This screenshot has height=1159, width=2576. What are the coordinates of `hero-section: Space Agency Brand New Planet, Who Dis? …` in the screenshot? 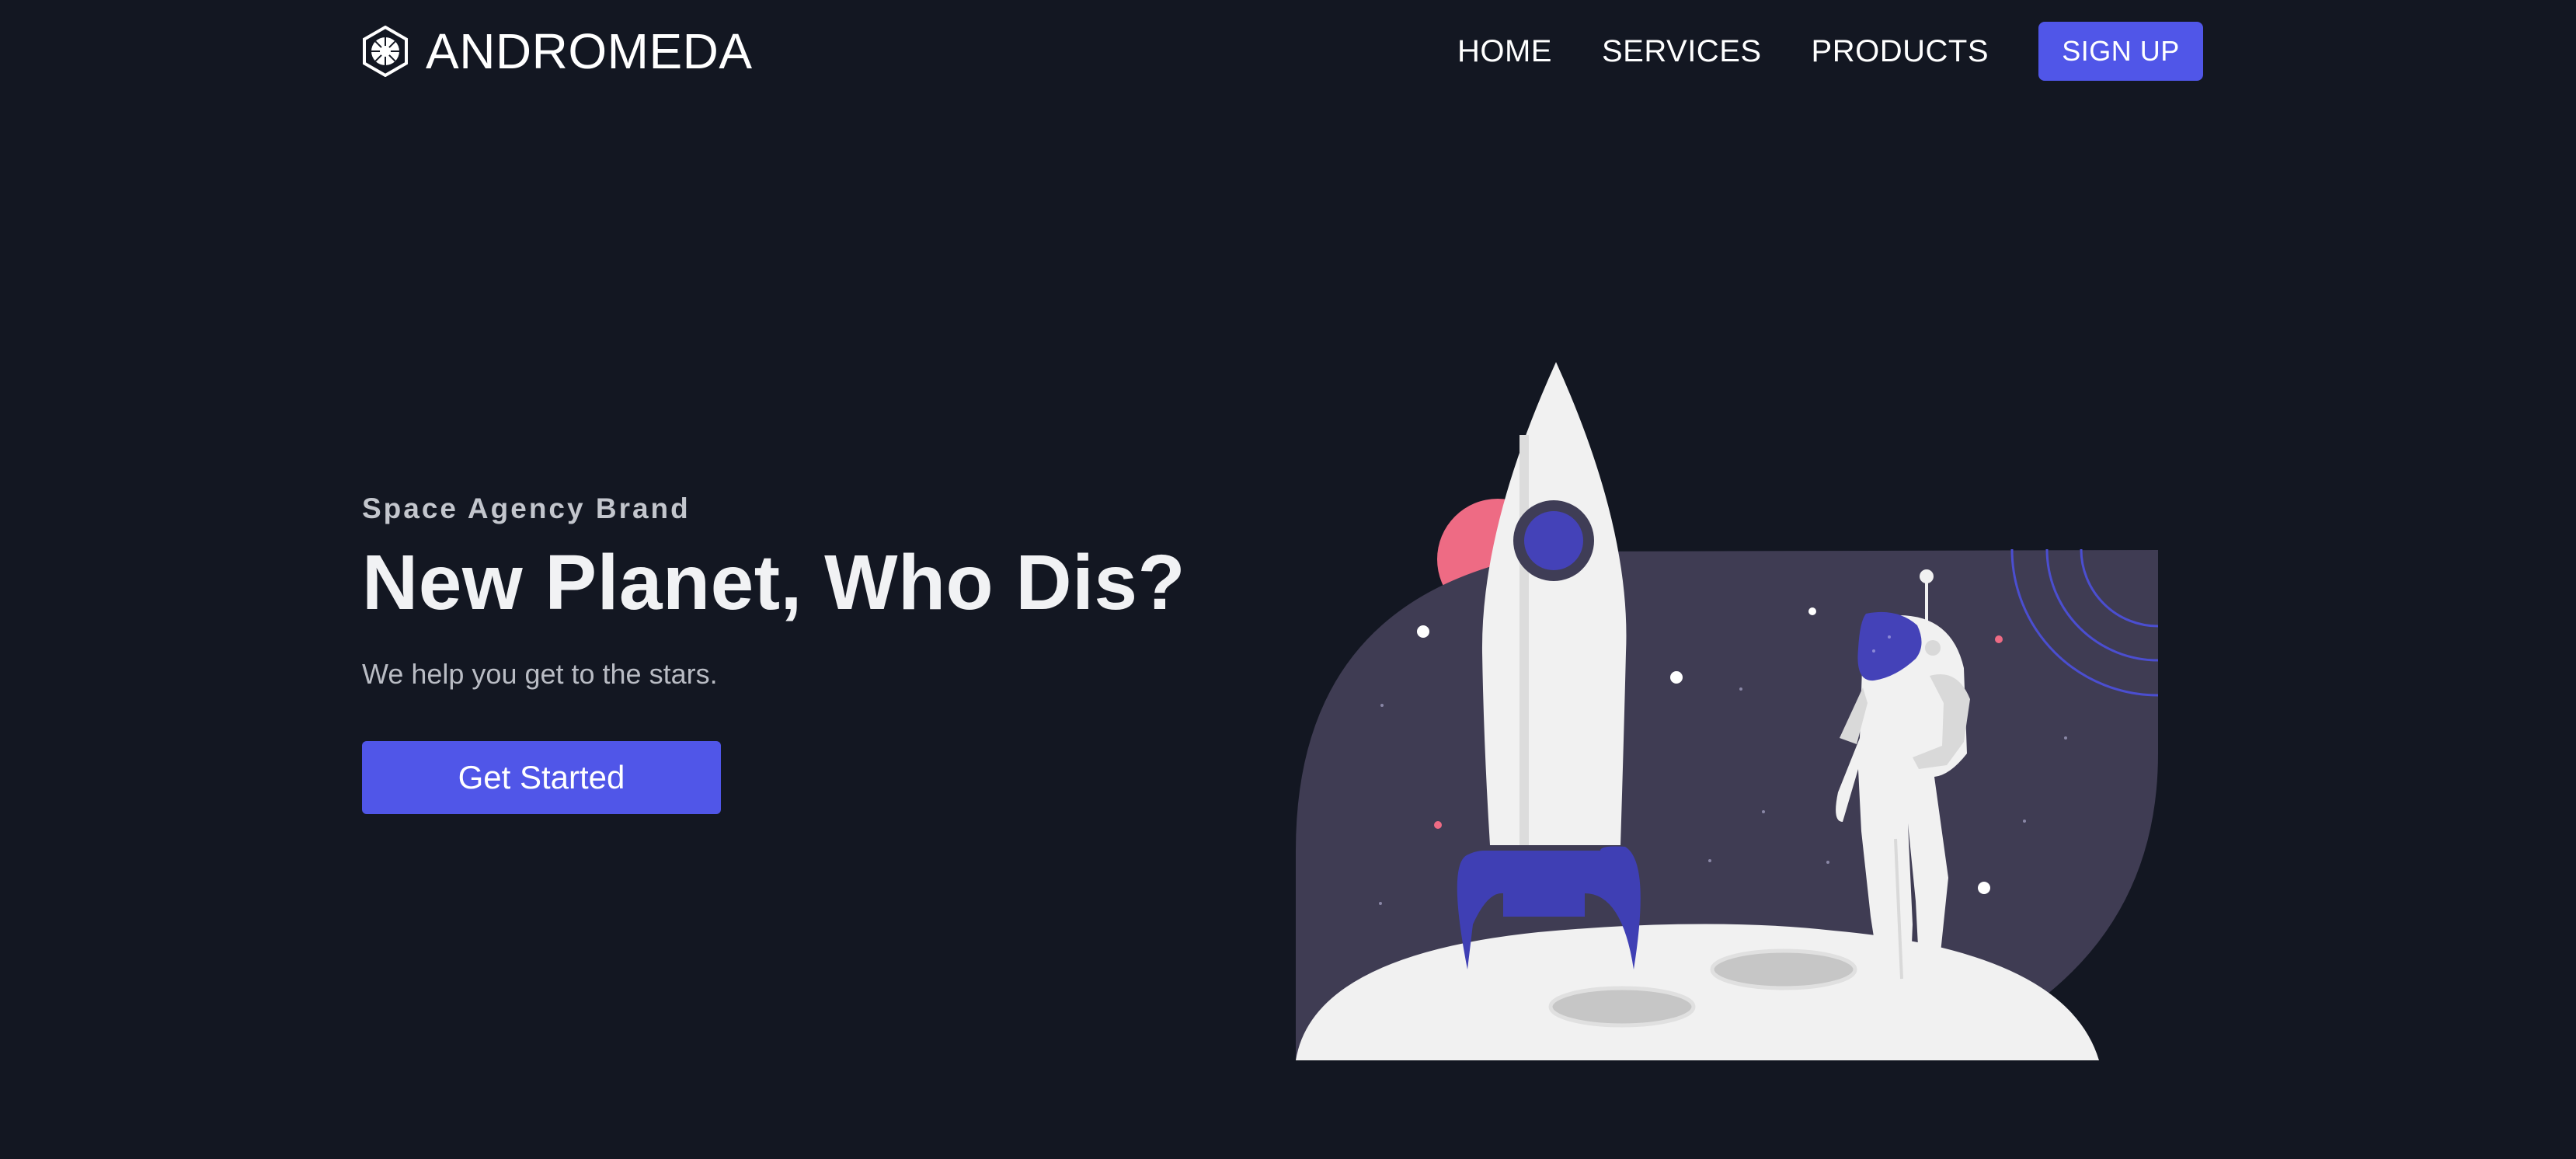 It's located at (789, 651).